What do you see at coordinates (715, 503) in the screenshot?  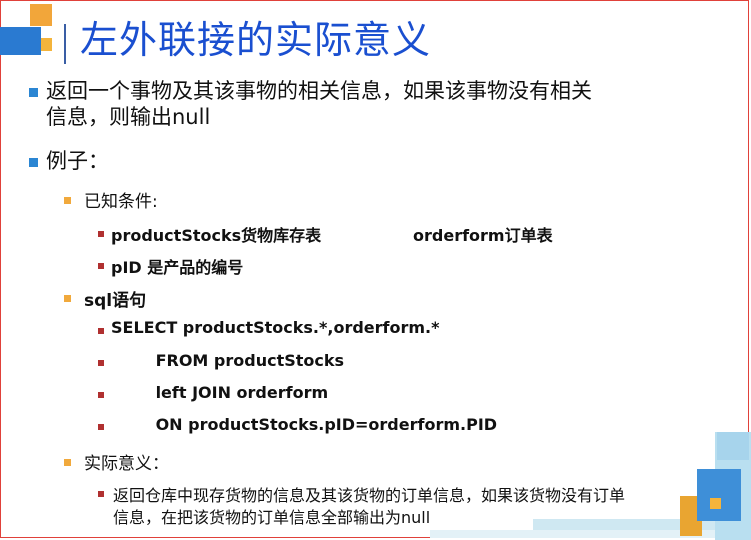 I see `corner-decoration-orange-small` at bounding box center [715, 503].